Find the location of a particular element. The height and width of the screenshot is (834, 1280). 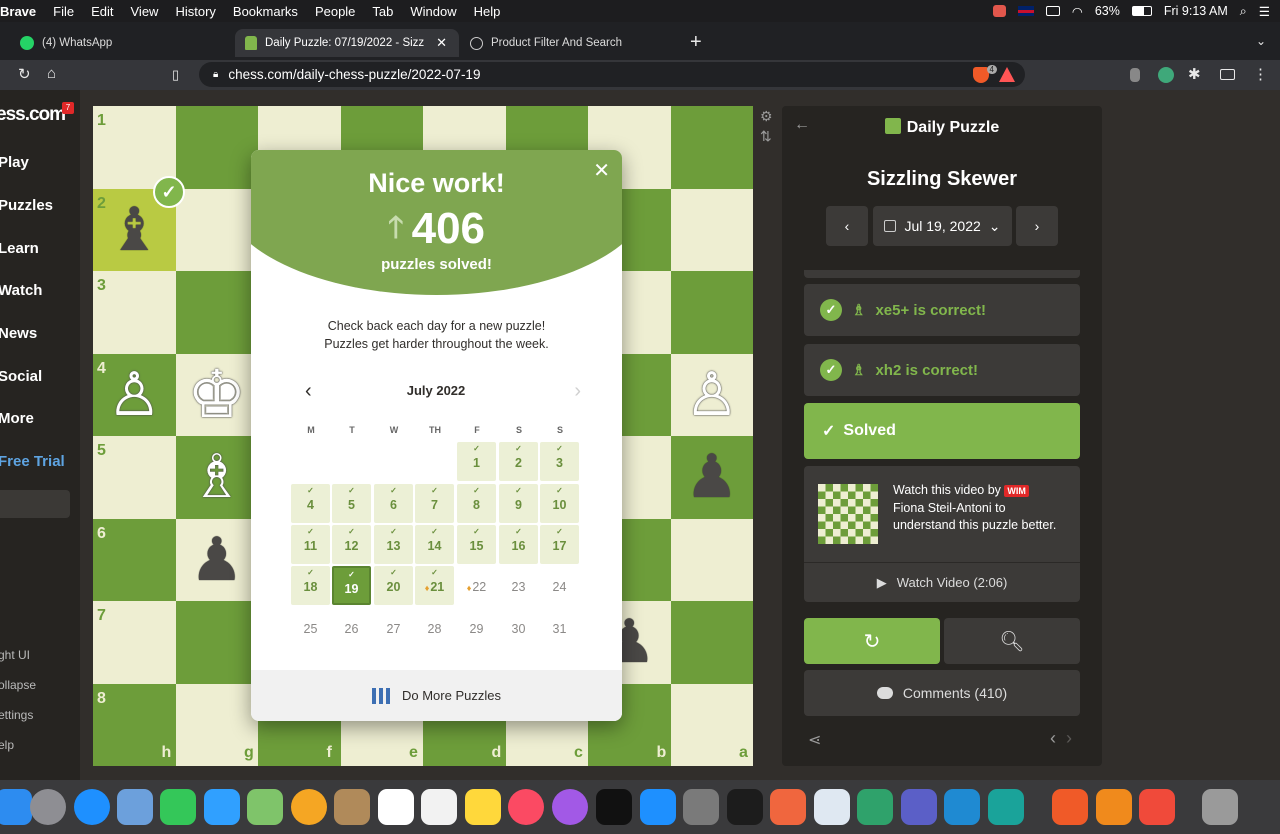

wallet-icon is located at coordinates (1227, 74).